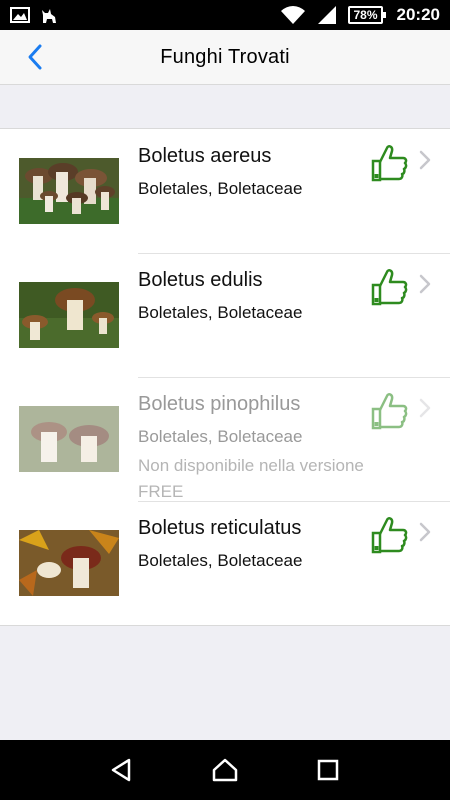  I want to click on availability-note: Non disponibile nella versione FREE, so click(251, 478).